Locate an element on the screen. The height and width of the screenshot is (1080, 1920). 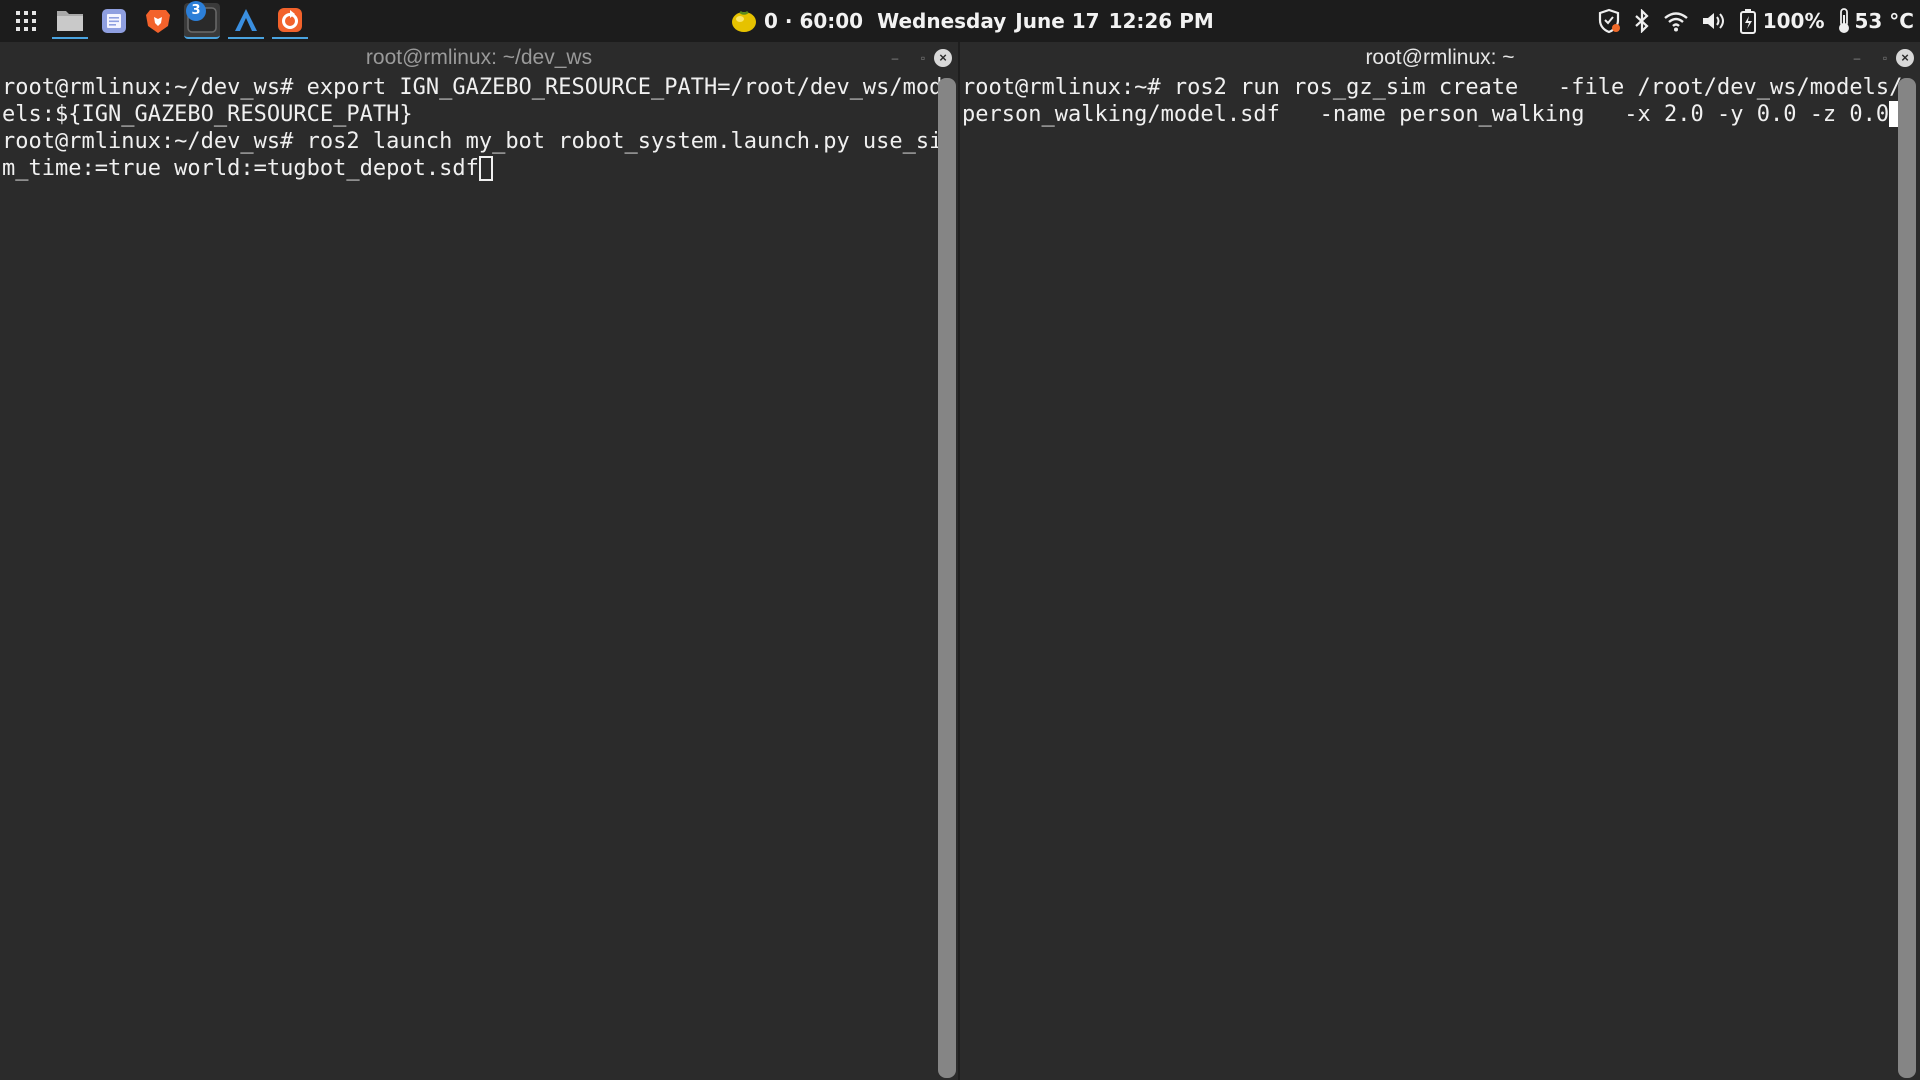
app-grid-icon is located at coordinates (26, 21).